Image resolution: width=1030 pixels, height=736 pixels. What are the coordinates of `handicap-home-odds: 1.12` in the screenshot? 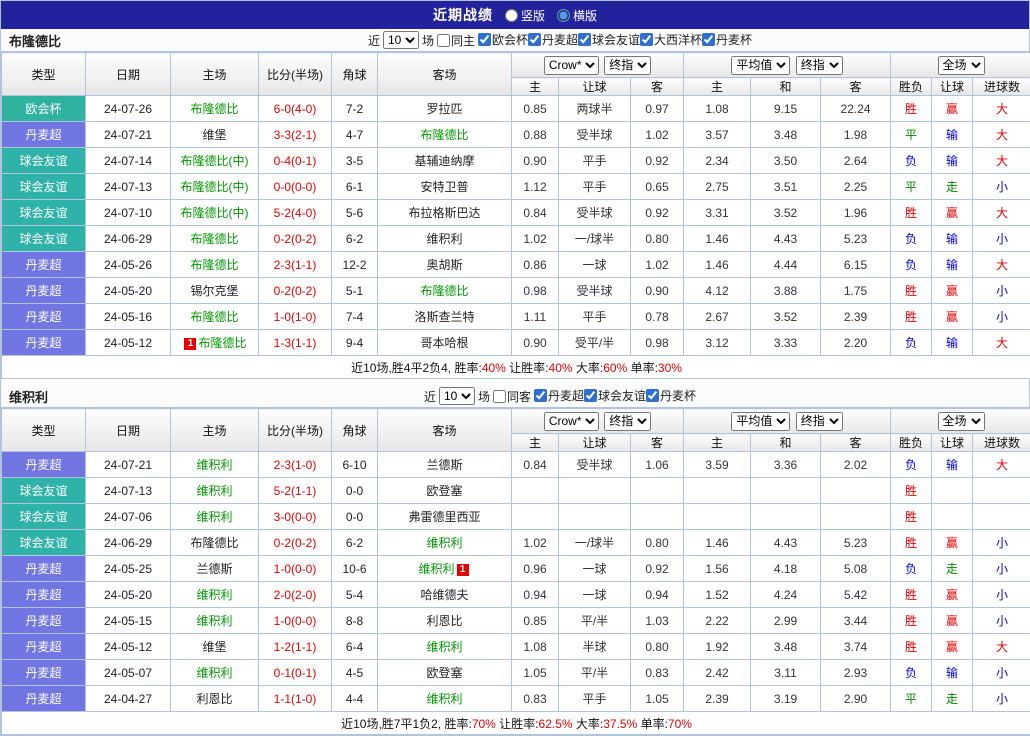 It's located at (535, 187).